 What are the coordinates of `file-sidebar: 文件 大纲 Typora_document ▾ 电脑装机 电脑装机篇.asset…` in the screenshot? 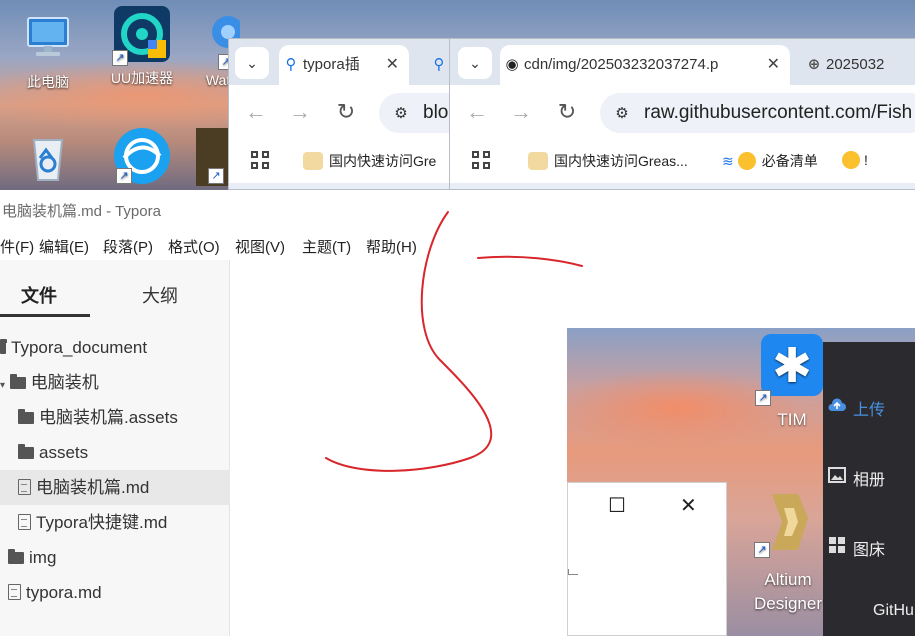 It's located at (115, 448).